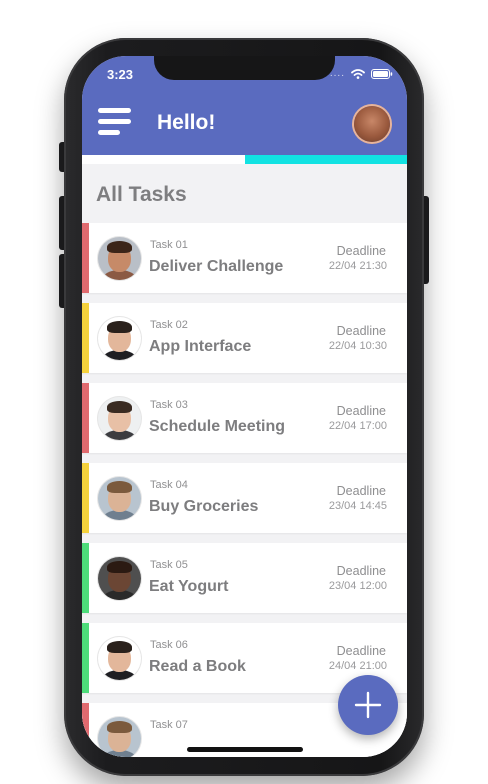 This screenshot has width=488, height=784. I want to click on status-time: 3:23, so click(120, 74).